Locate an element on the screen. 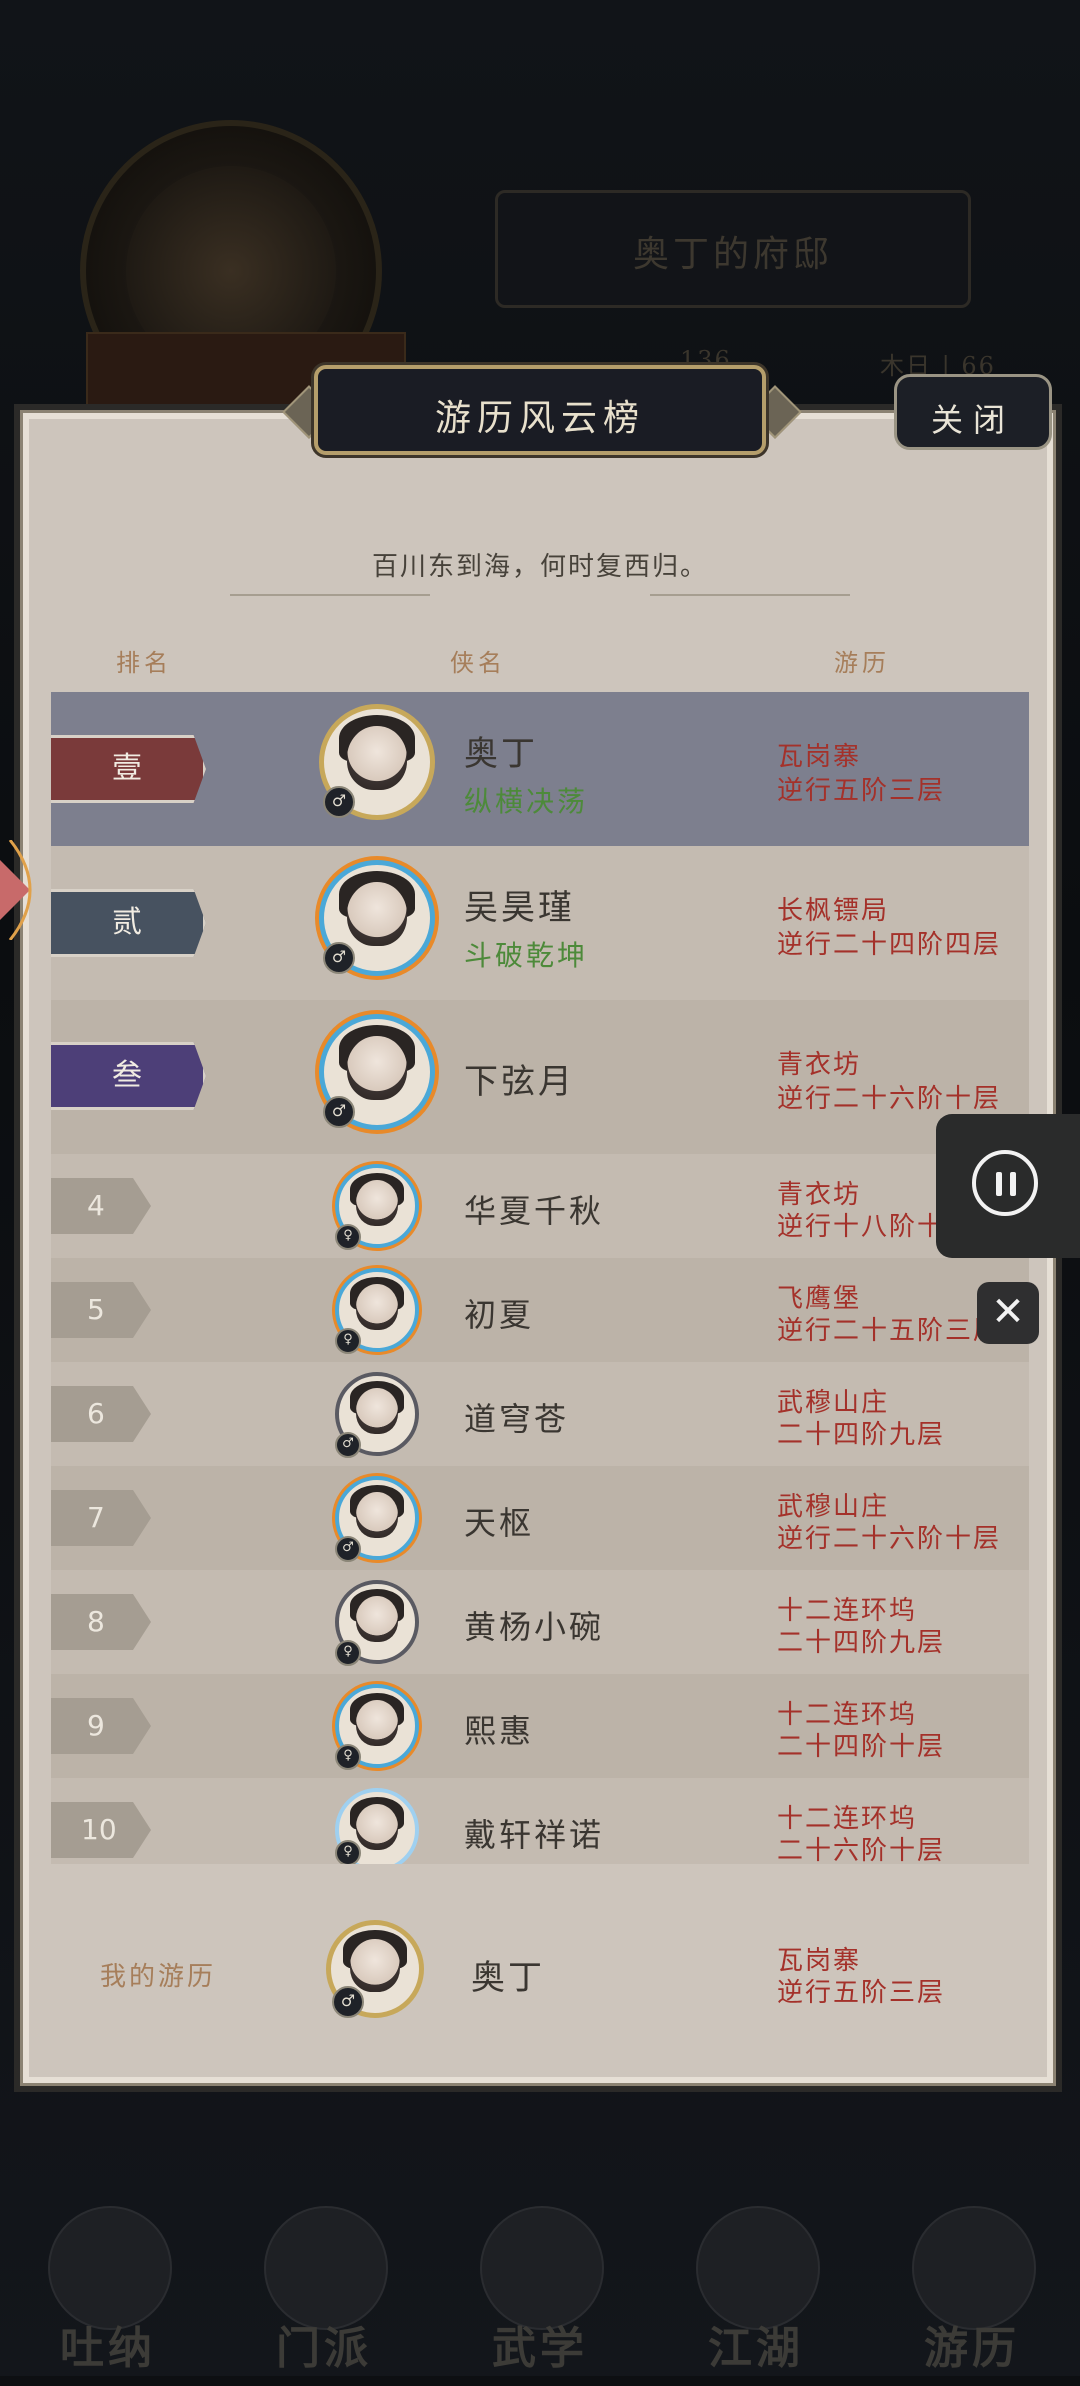  nav-item-jianghu: 江湖 is located at coordinates (756, 2291).